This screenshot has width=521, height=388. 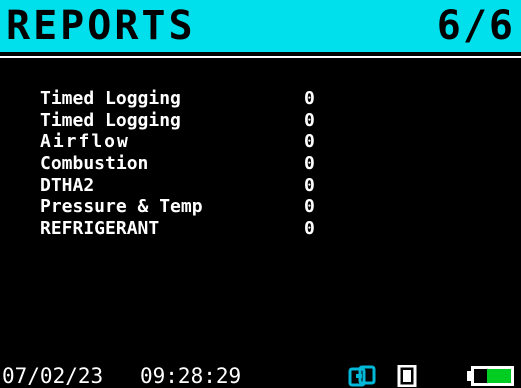 What do you see at coordinates (362, 376) in the screenshot?
I see `link-icon` at bounding box center [362, 376].